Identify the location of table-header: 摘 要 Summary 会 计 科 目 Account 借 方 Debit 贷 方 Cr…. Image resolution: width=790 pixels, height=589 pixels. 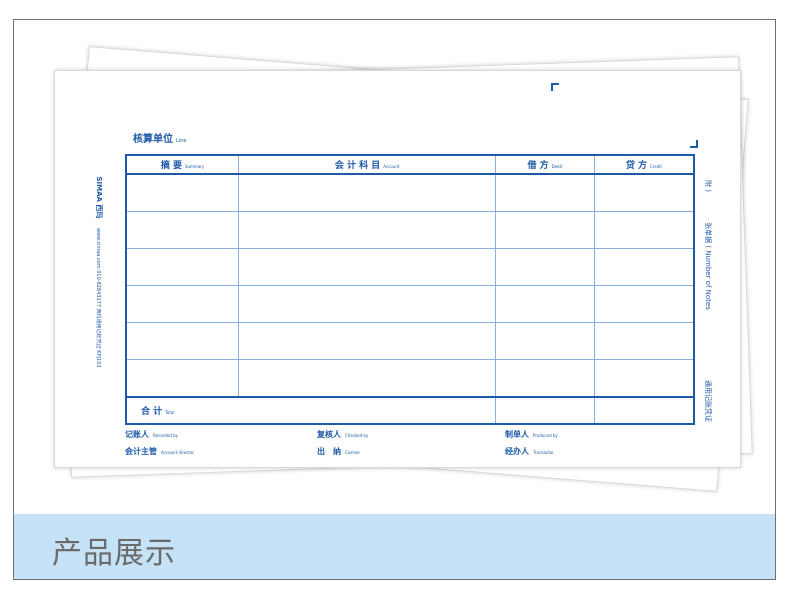
(410, 164).